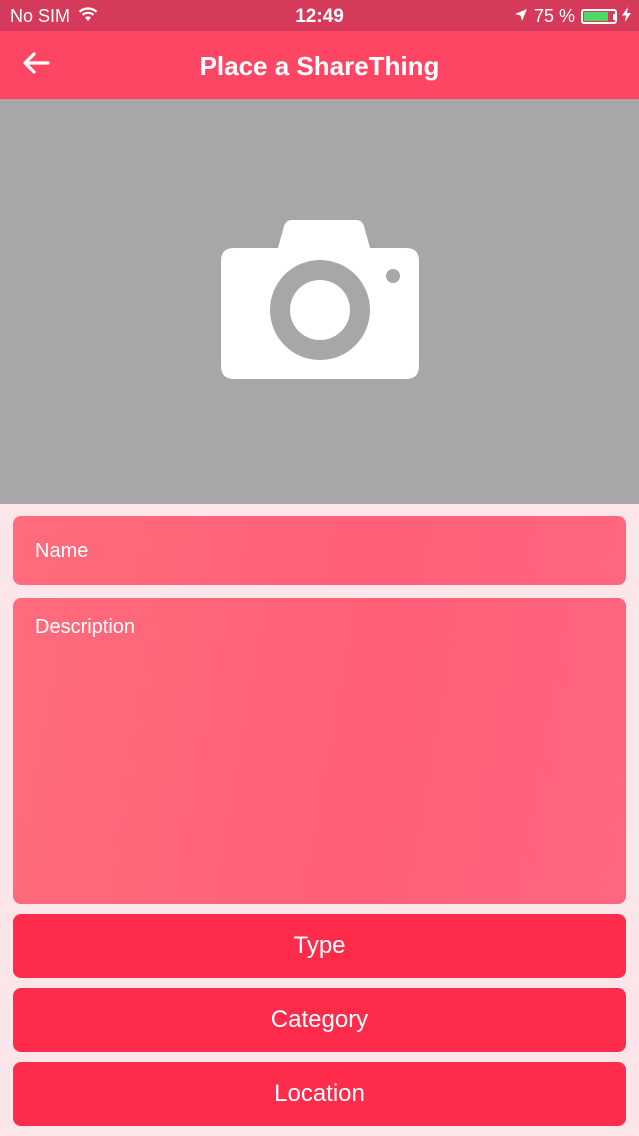 The height and width of the screenshot is (1136, 639). I want to click on category-label: Category, so click(319, 1019).